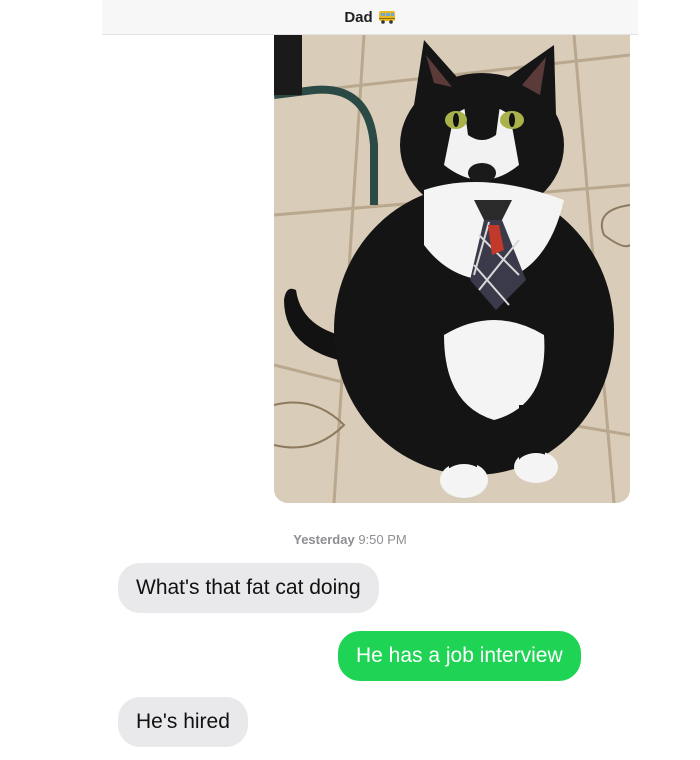 This screenshot has width=700, height=760. What do you see at coordinates (382, 539) in the screenshot?
I see `timestamp-time: 9:50 PM` at bounding box center [382, 539].